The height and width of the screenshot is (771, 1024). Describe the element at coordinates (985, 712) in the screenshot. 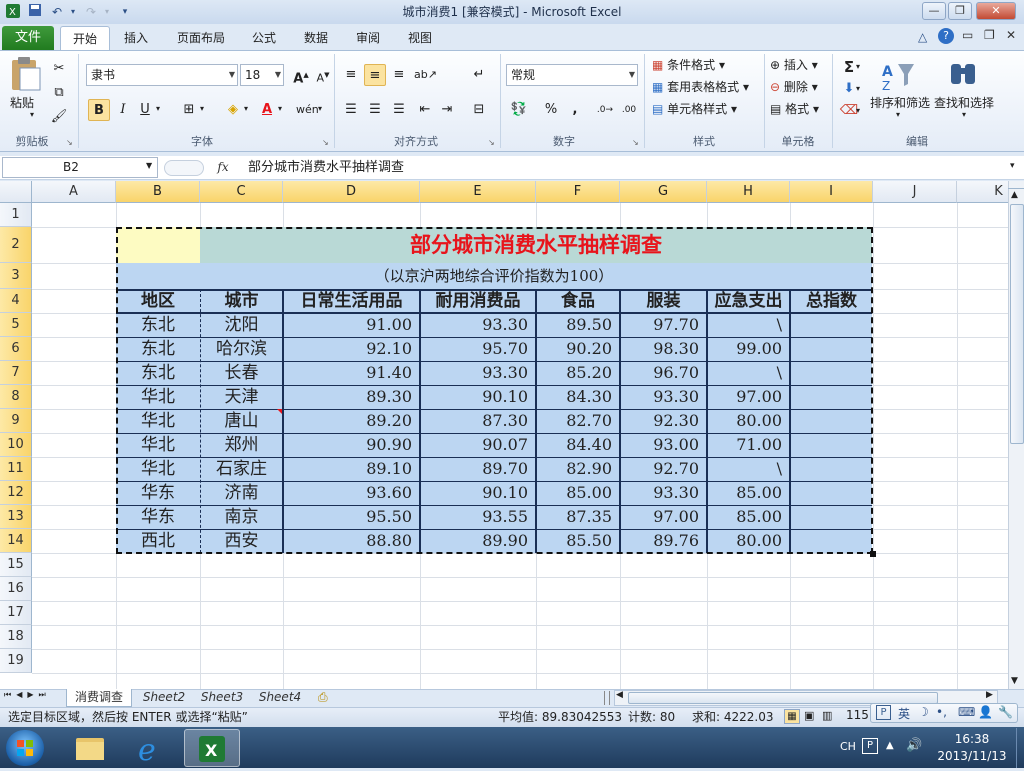

I see `ime-user-icon: 👤` at that location.